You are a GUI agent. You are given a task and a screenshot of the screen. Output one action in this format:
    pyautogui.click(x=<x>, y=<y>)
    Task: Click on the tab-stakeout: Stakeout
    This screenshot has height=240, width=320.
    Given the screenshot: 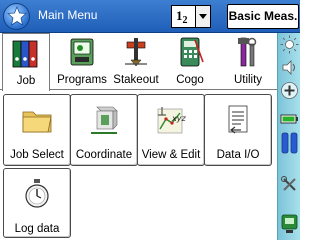 What is the action you would take?
    pyautogui.click(x=136, y=61)
    